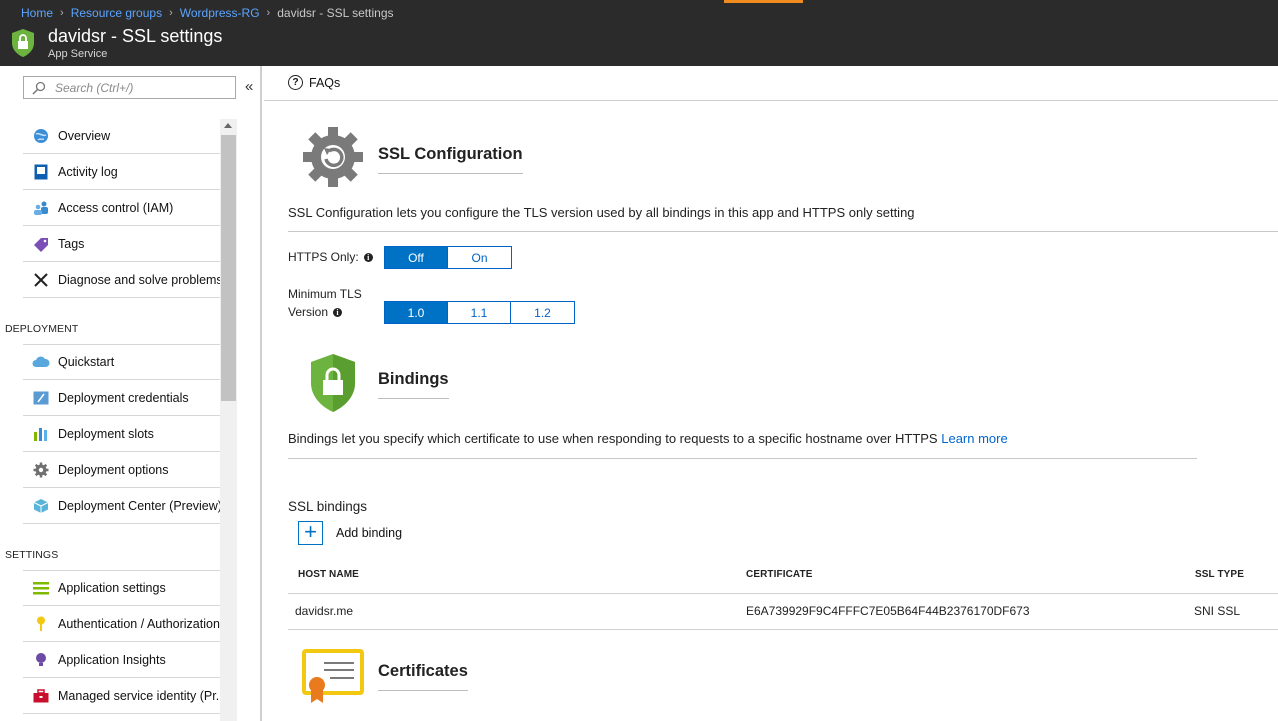 This screenshot has height=721, width=1278. I want to click on section-header-settings: SETTINGS, so click(112, 547).